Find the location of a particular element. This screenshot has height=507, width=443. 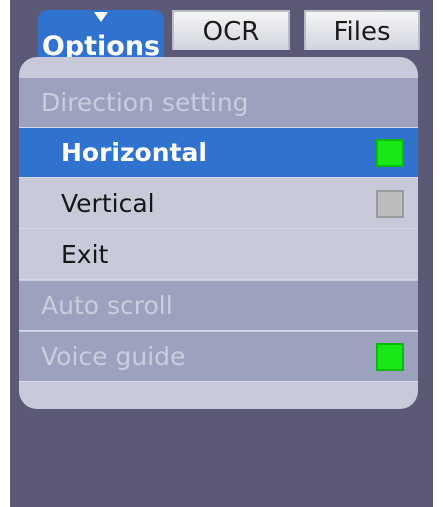

horizontal-label: Horizontal is located at coordinates (134, 152).